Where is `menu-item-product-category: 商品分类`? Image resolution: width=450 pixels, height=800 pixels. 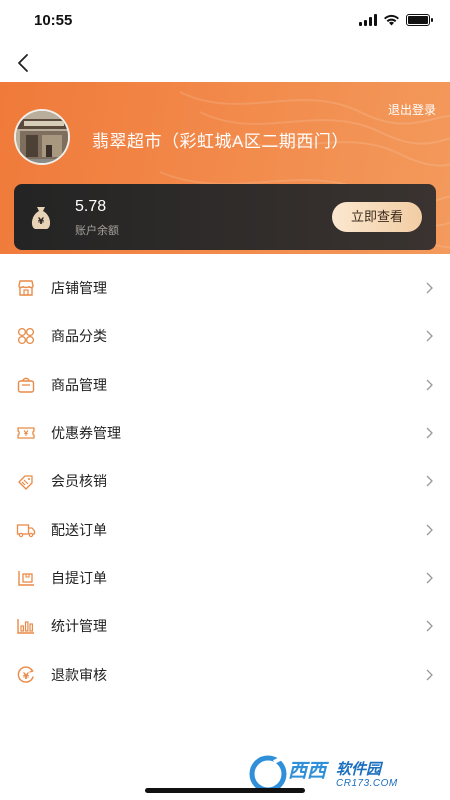 menu-item-product-category: 商品分类 is located at coordinates (225, 336).